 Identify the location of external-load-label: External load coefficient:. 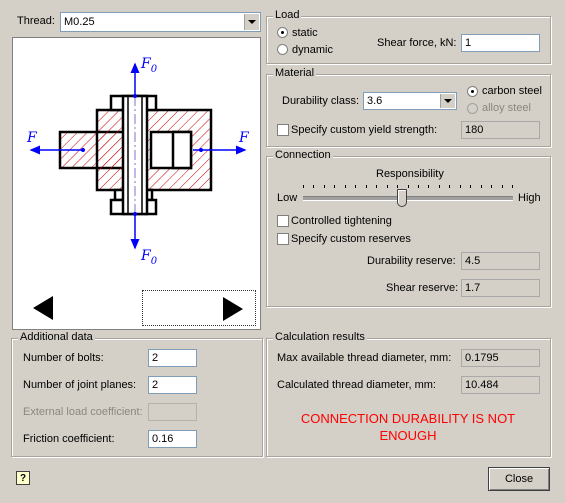
(83, 412).